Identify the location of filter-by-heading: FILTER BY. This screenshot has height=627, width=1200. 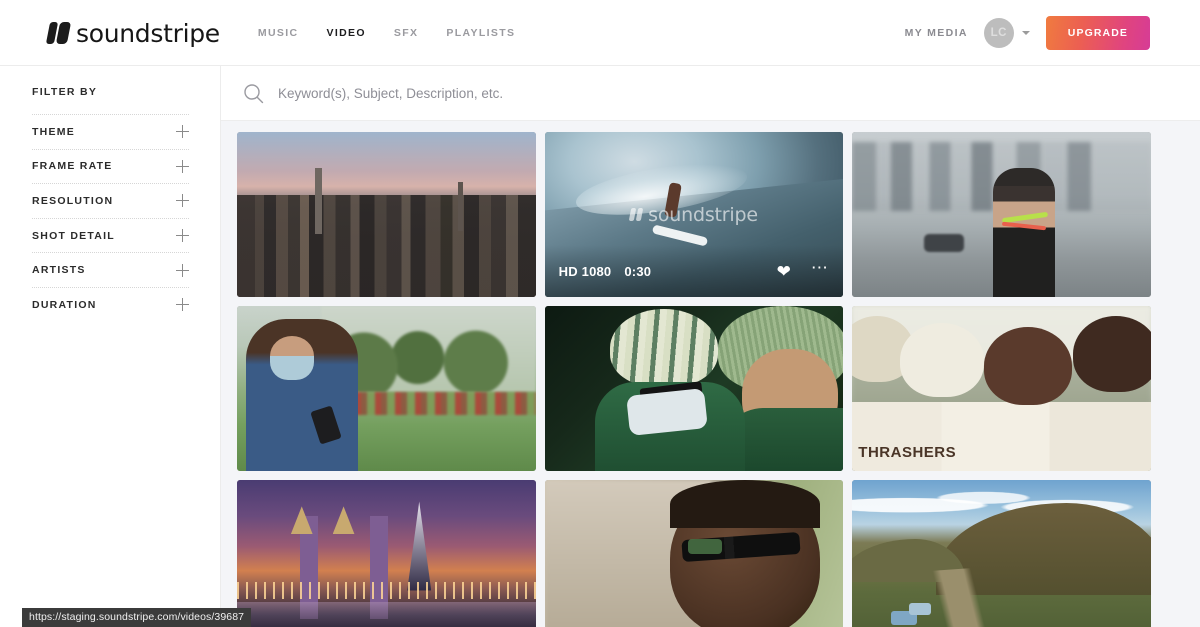
(65, 92).